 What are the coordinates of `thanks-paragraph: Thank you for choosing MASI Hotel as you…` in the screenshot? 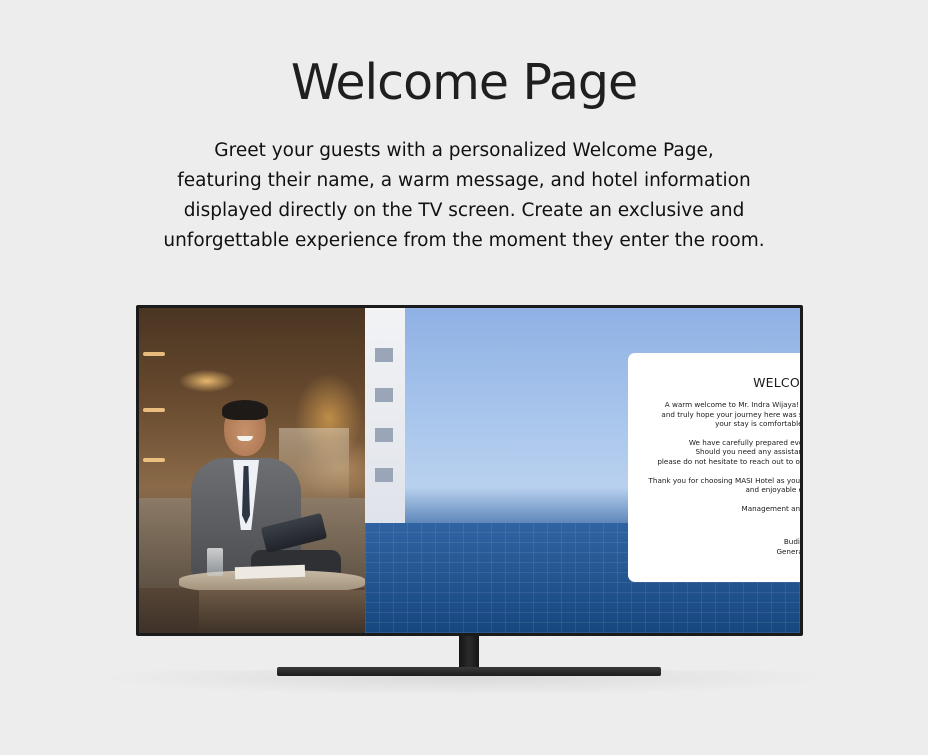 It's located at (714, 485).